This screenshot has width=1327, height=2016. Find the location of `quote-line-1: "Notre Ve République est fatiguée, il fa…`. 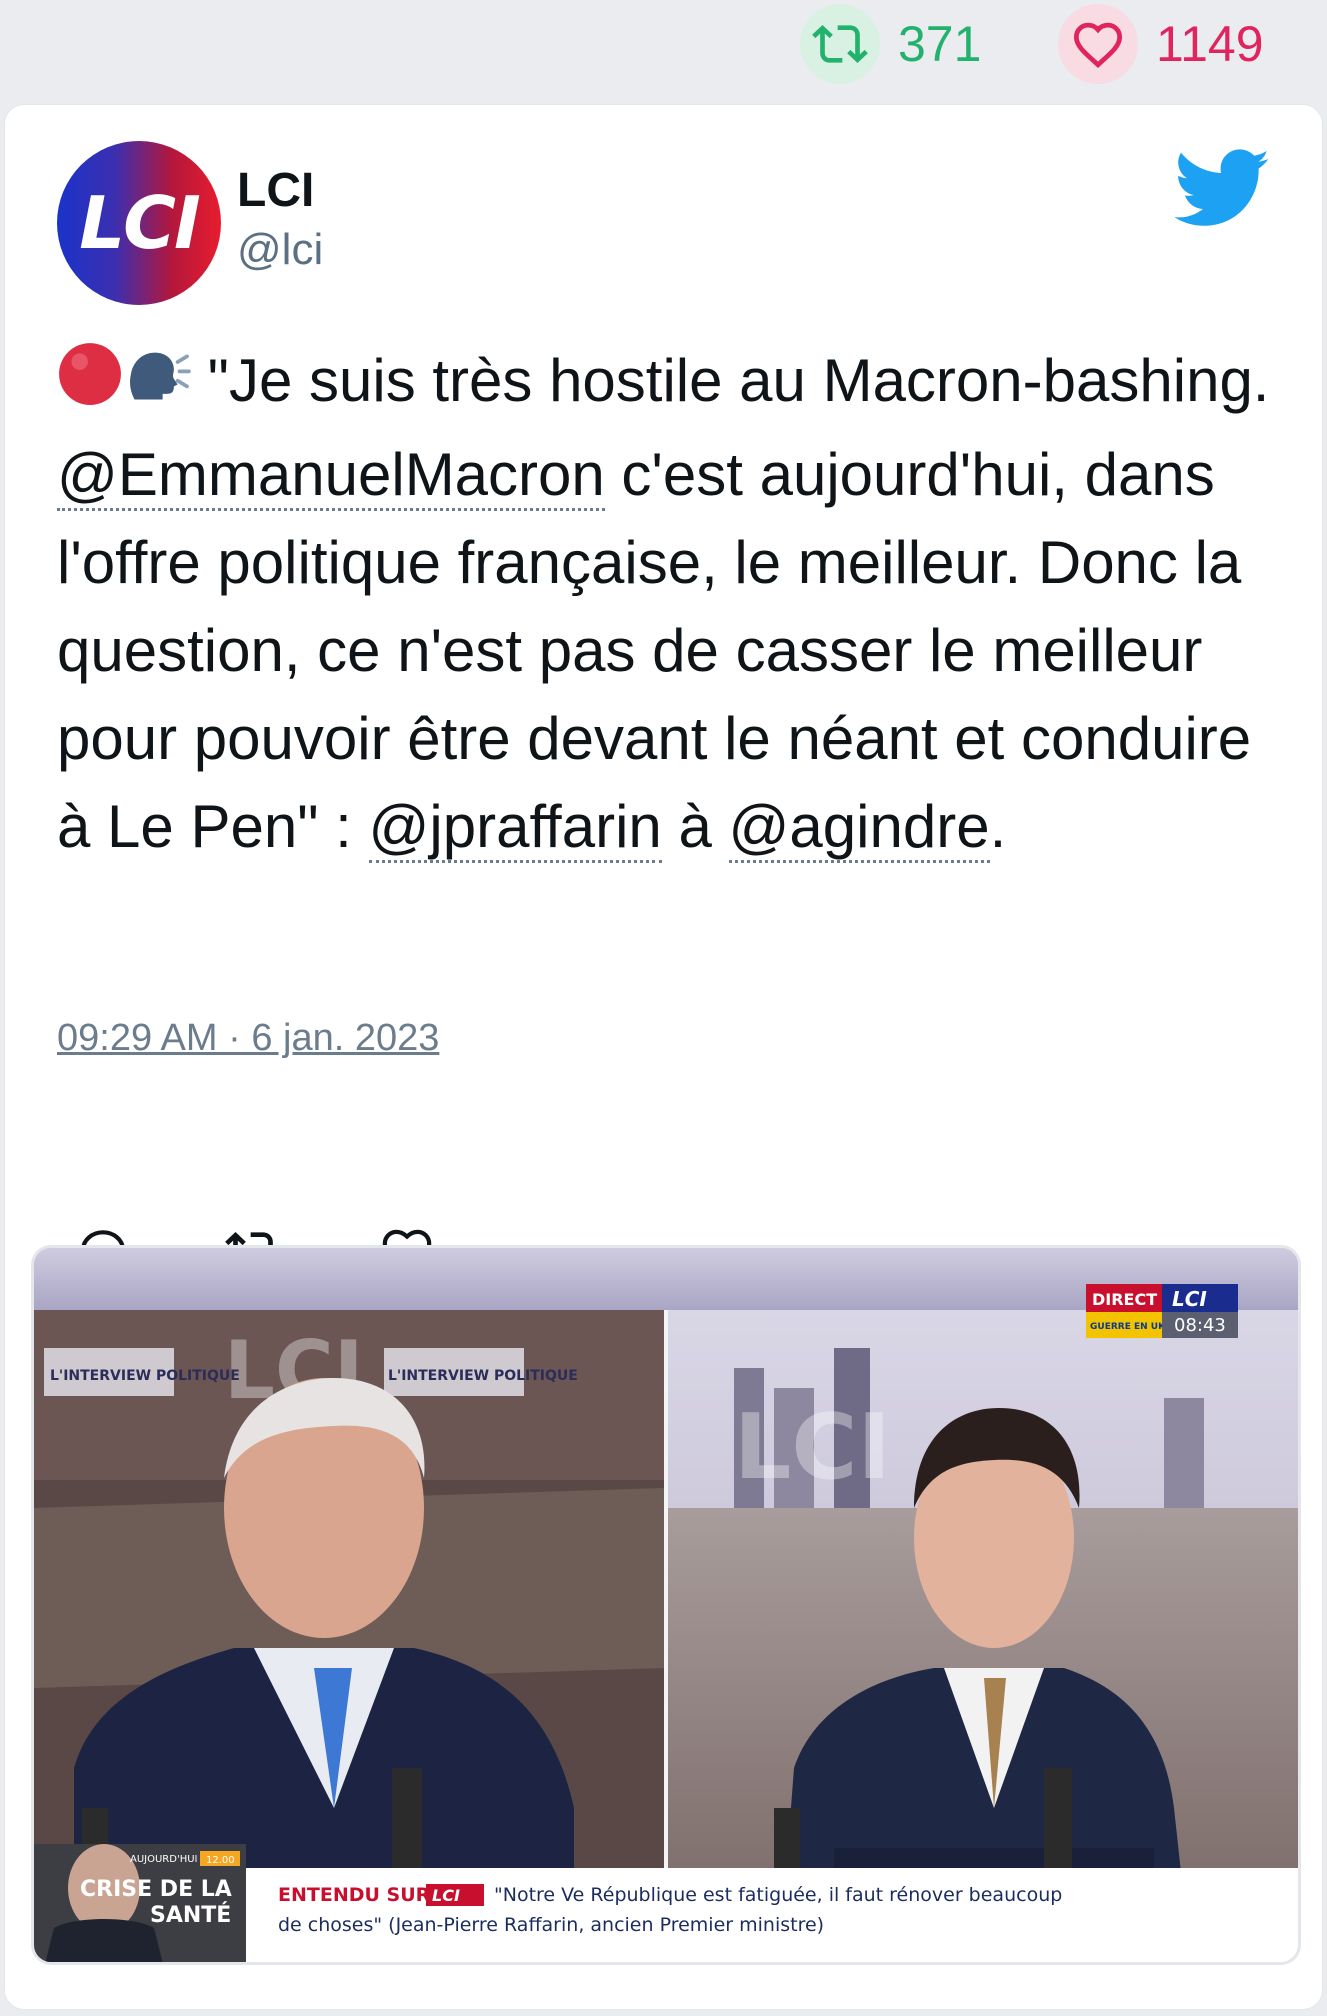

quote-line-1: "Notre Ve République est fatiguée, il fa… is located at coordinates (778, 1895).